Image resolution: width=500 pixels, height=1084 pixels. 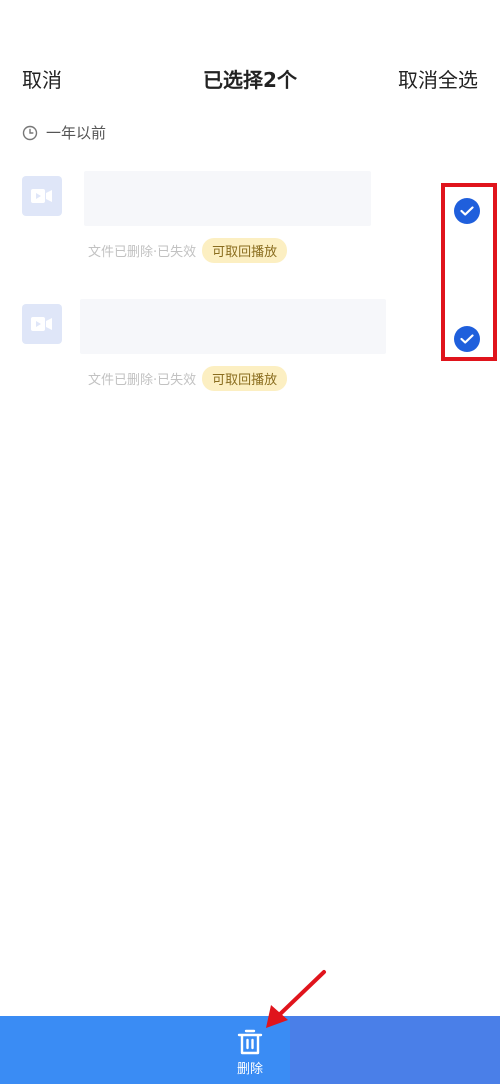 What do you see at coordinates (250, 55) in the screenshot?
I see `header: 取消 已选择2个 取消全选` at bounding box center [250, 55].